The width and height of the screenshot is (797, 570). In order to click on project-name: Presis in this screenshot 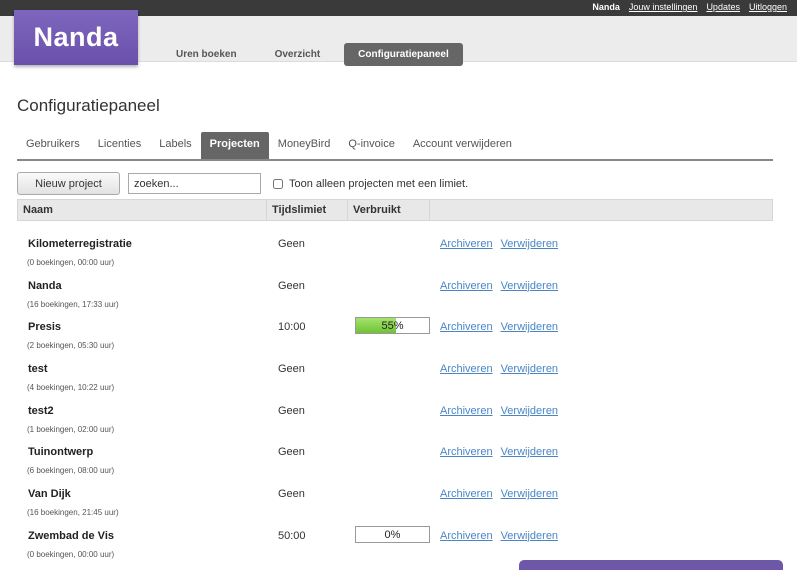, I will do `click(45, 327)`.